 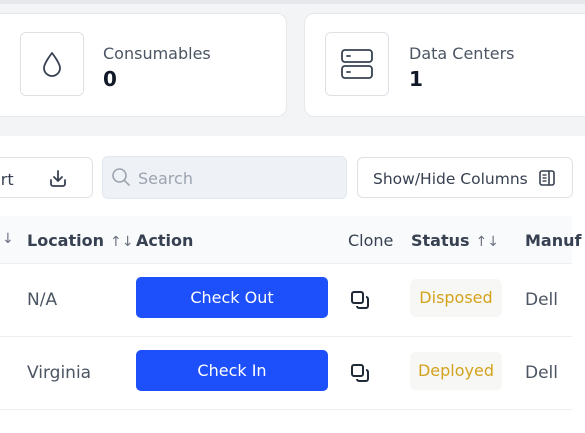 I want to click on search-icon, so click(x=121, y=179).